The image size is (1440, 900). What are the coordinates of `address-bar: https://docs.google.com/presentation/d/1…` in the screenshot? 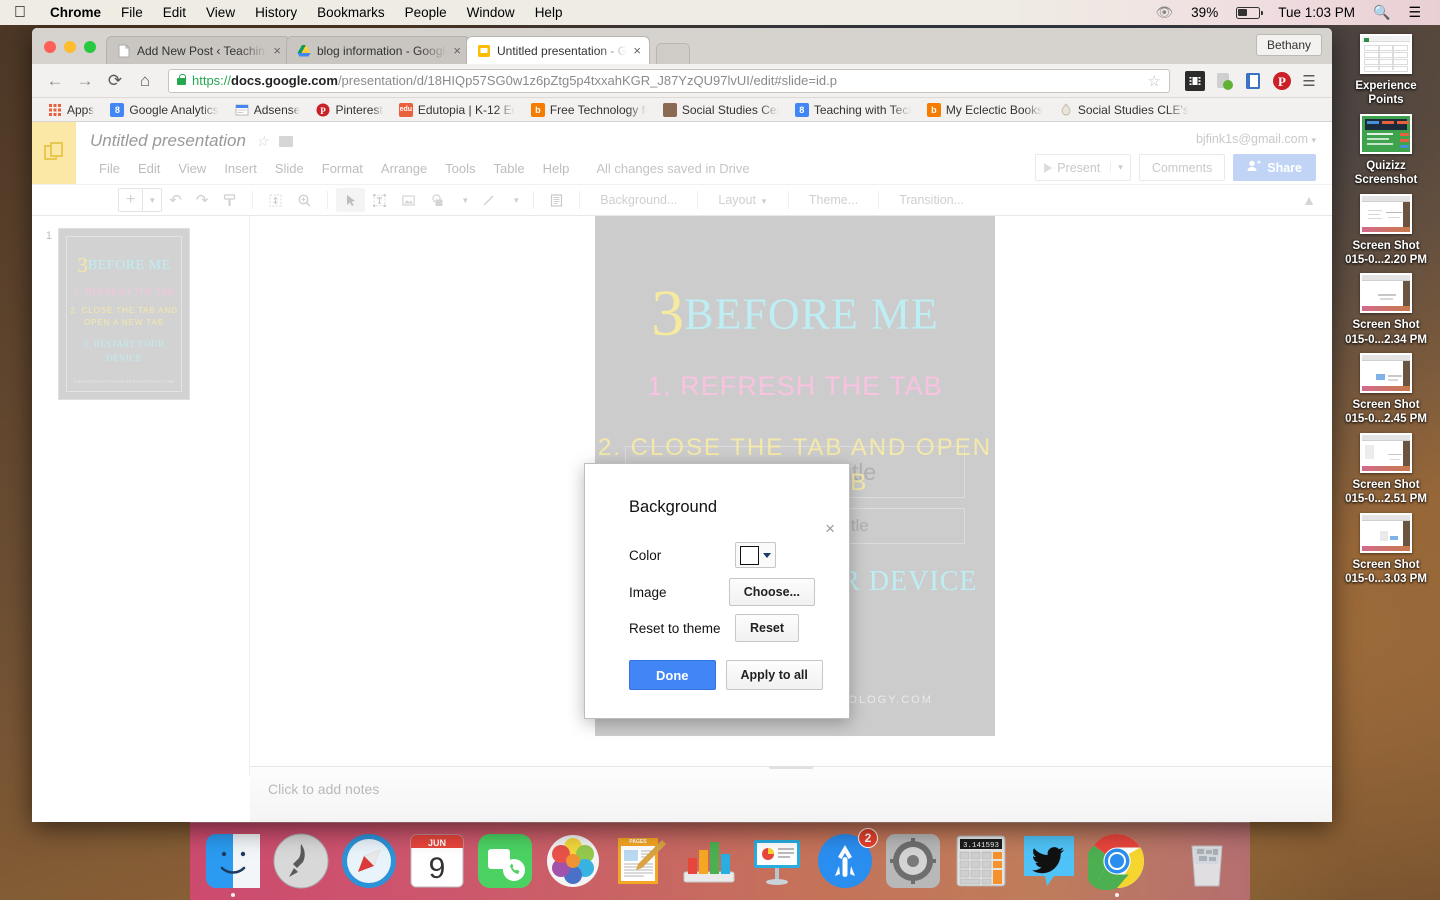 It's located at (669, 80).